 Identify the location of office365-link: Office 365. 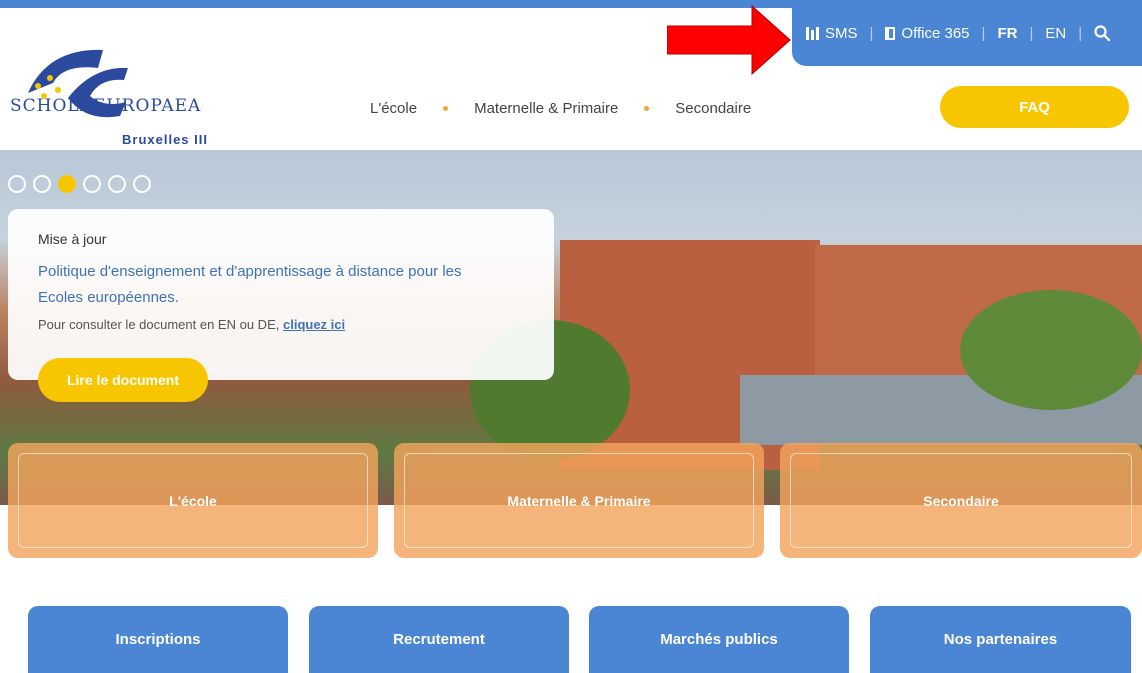
(927, 33).